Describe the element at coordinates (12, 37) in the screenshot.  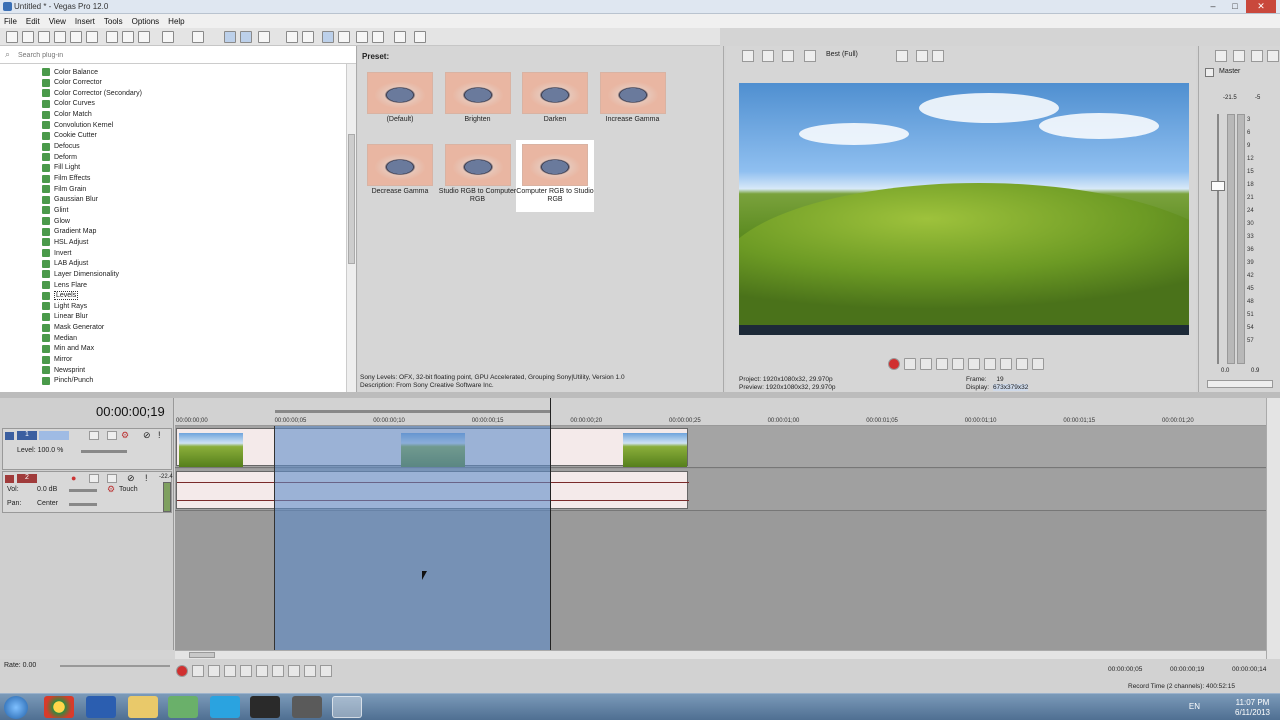
I see `new-icon` at that location.